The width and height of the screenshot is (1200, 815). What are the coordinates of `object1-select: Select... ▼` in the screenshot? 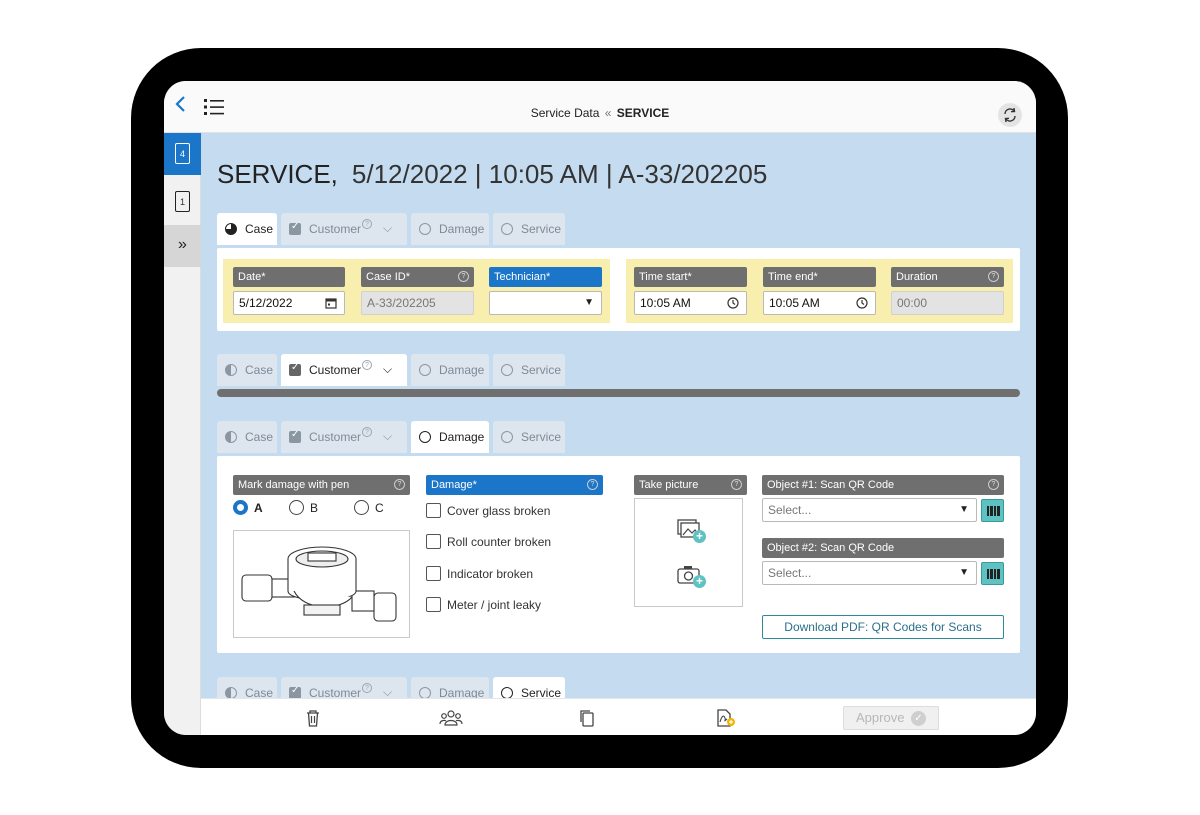 It's located at (869, 510).